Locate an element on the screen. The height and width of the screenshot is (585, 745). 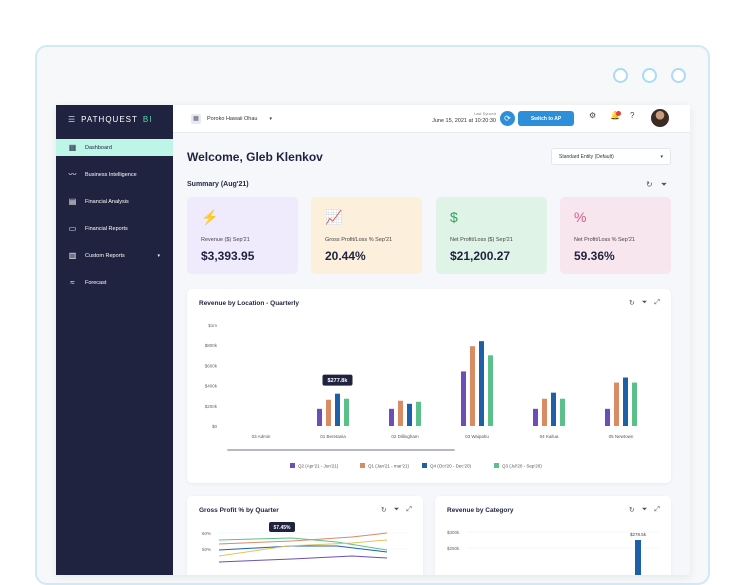
chart-scrollbar is located at coordinates (341, 450).